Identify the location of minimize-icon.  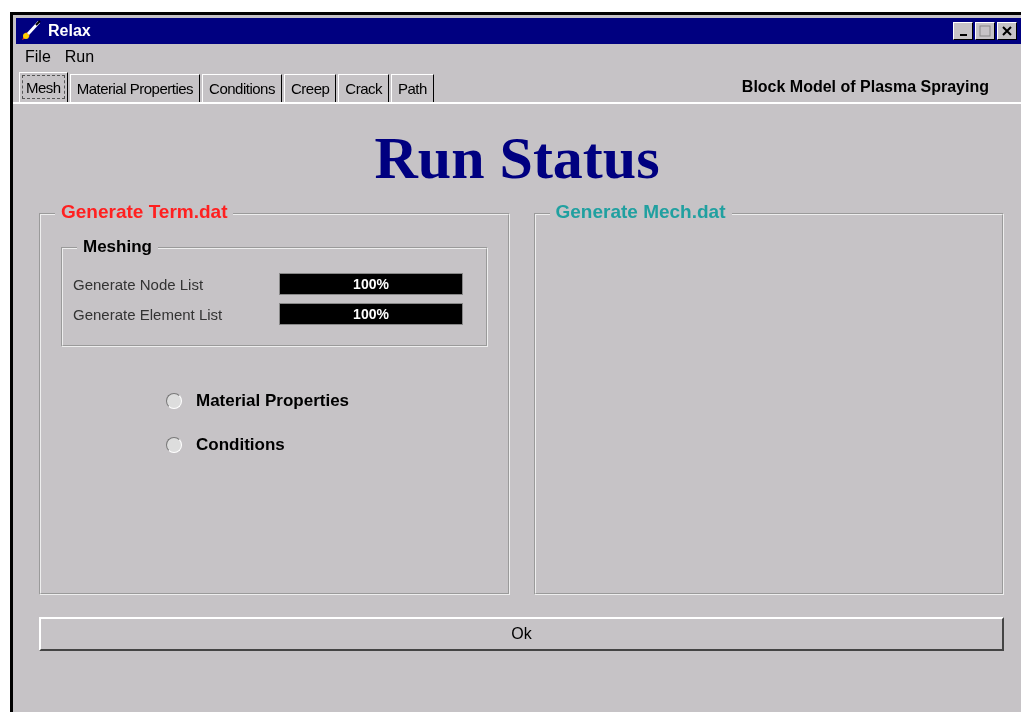
(963, 35).